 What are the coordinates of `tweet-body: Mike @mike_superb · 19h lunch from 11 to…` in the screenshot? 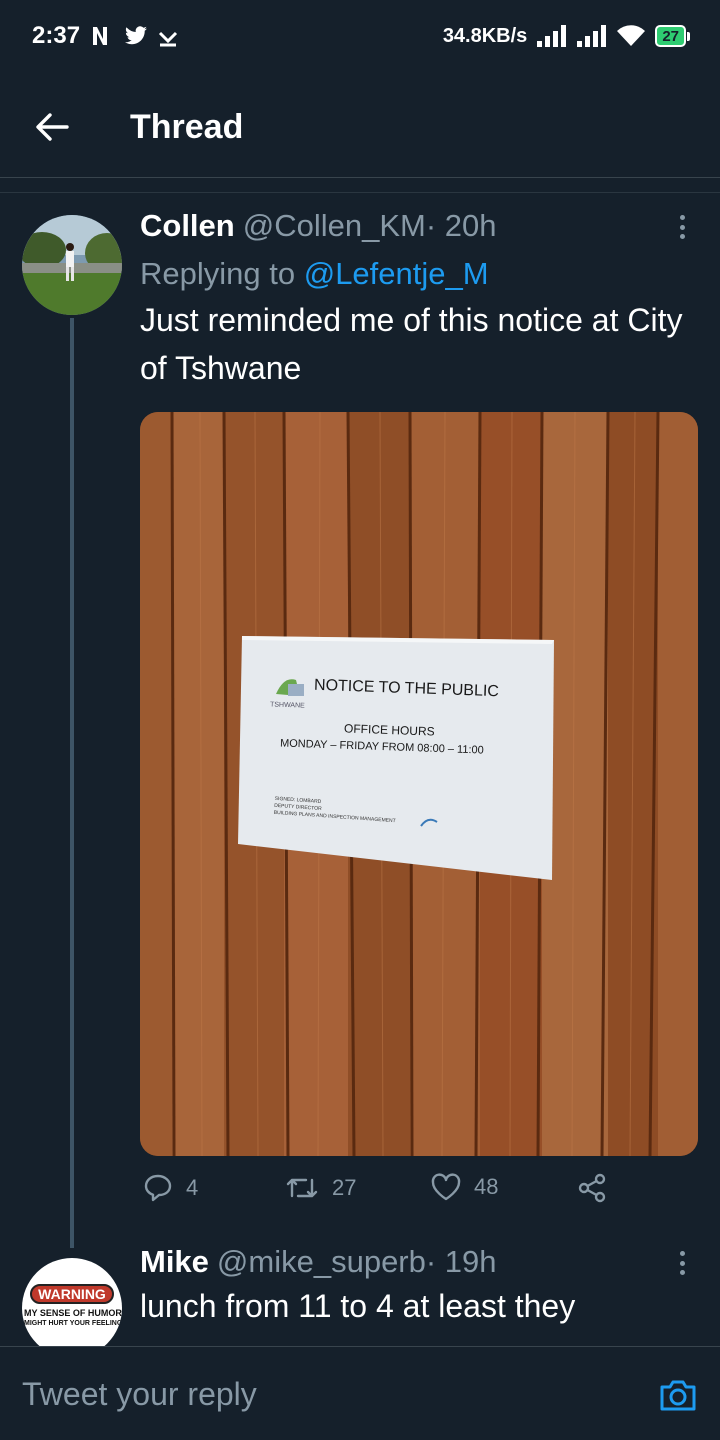 It's located at (416, 1287).